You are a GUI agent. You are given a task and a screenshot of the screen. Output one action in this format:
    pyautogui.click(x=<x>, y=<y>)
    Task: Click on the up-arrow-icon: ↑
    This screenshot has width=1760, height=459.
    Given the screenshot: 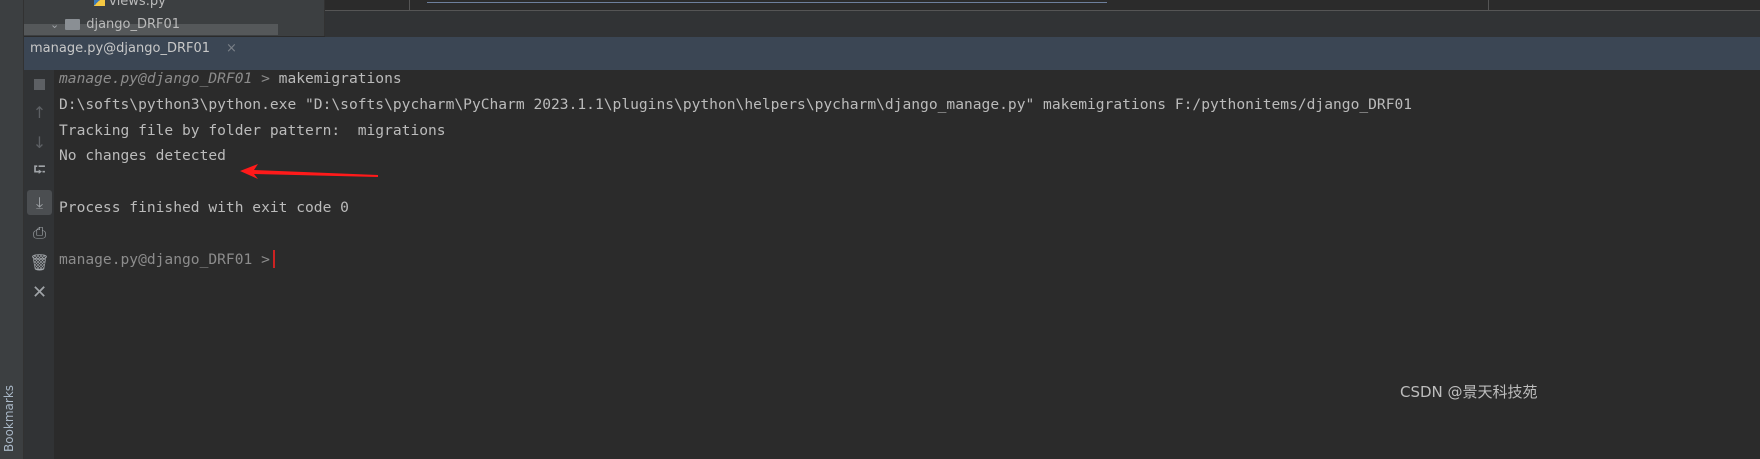 What is the action you would take?
    pyautogui.click(x=39, y=112)
    